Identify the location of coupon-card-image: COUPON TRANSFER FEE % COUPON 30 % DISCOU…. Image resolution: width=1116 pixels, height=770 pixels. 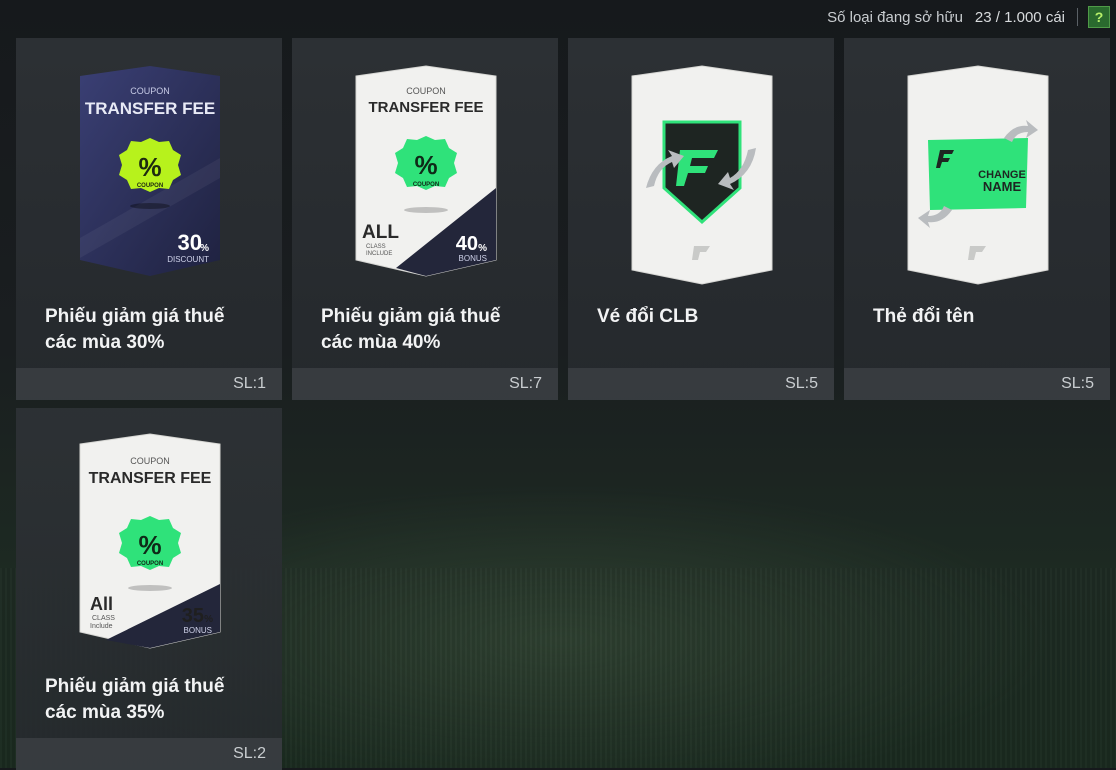
(150, 171).